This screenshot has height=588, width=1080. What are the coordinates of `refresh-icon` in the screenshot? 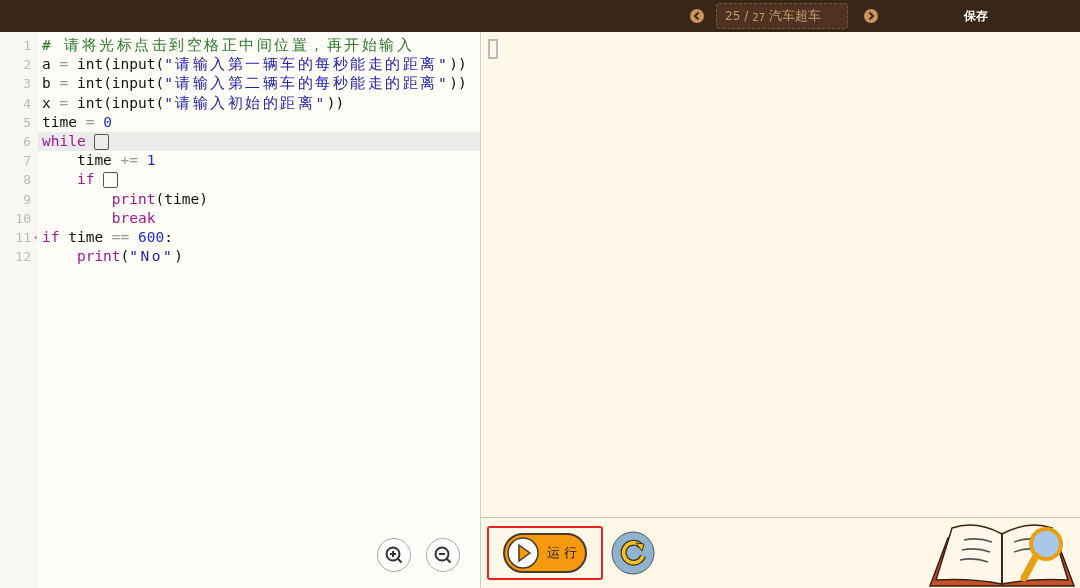 It's located at (633, 553).